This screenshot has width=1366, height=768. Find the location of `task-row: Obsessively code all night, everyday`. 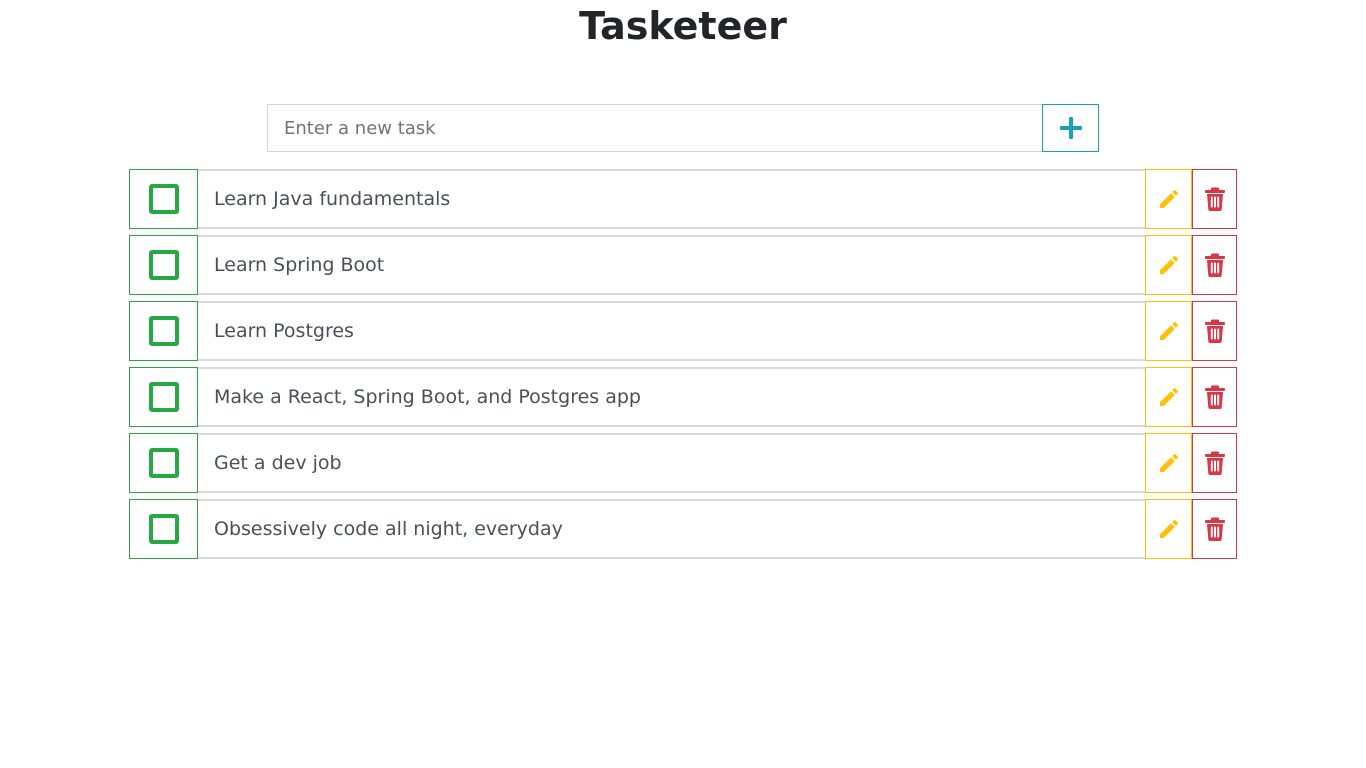

task-row: Obsessively code all night, everyday is located at coordinates (683, 529).